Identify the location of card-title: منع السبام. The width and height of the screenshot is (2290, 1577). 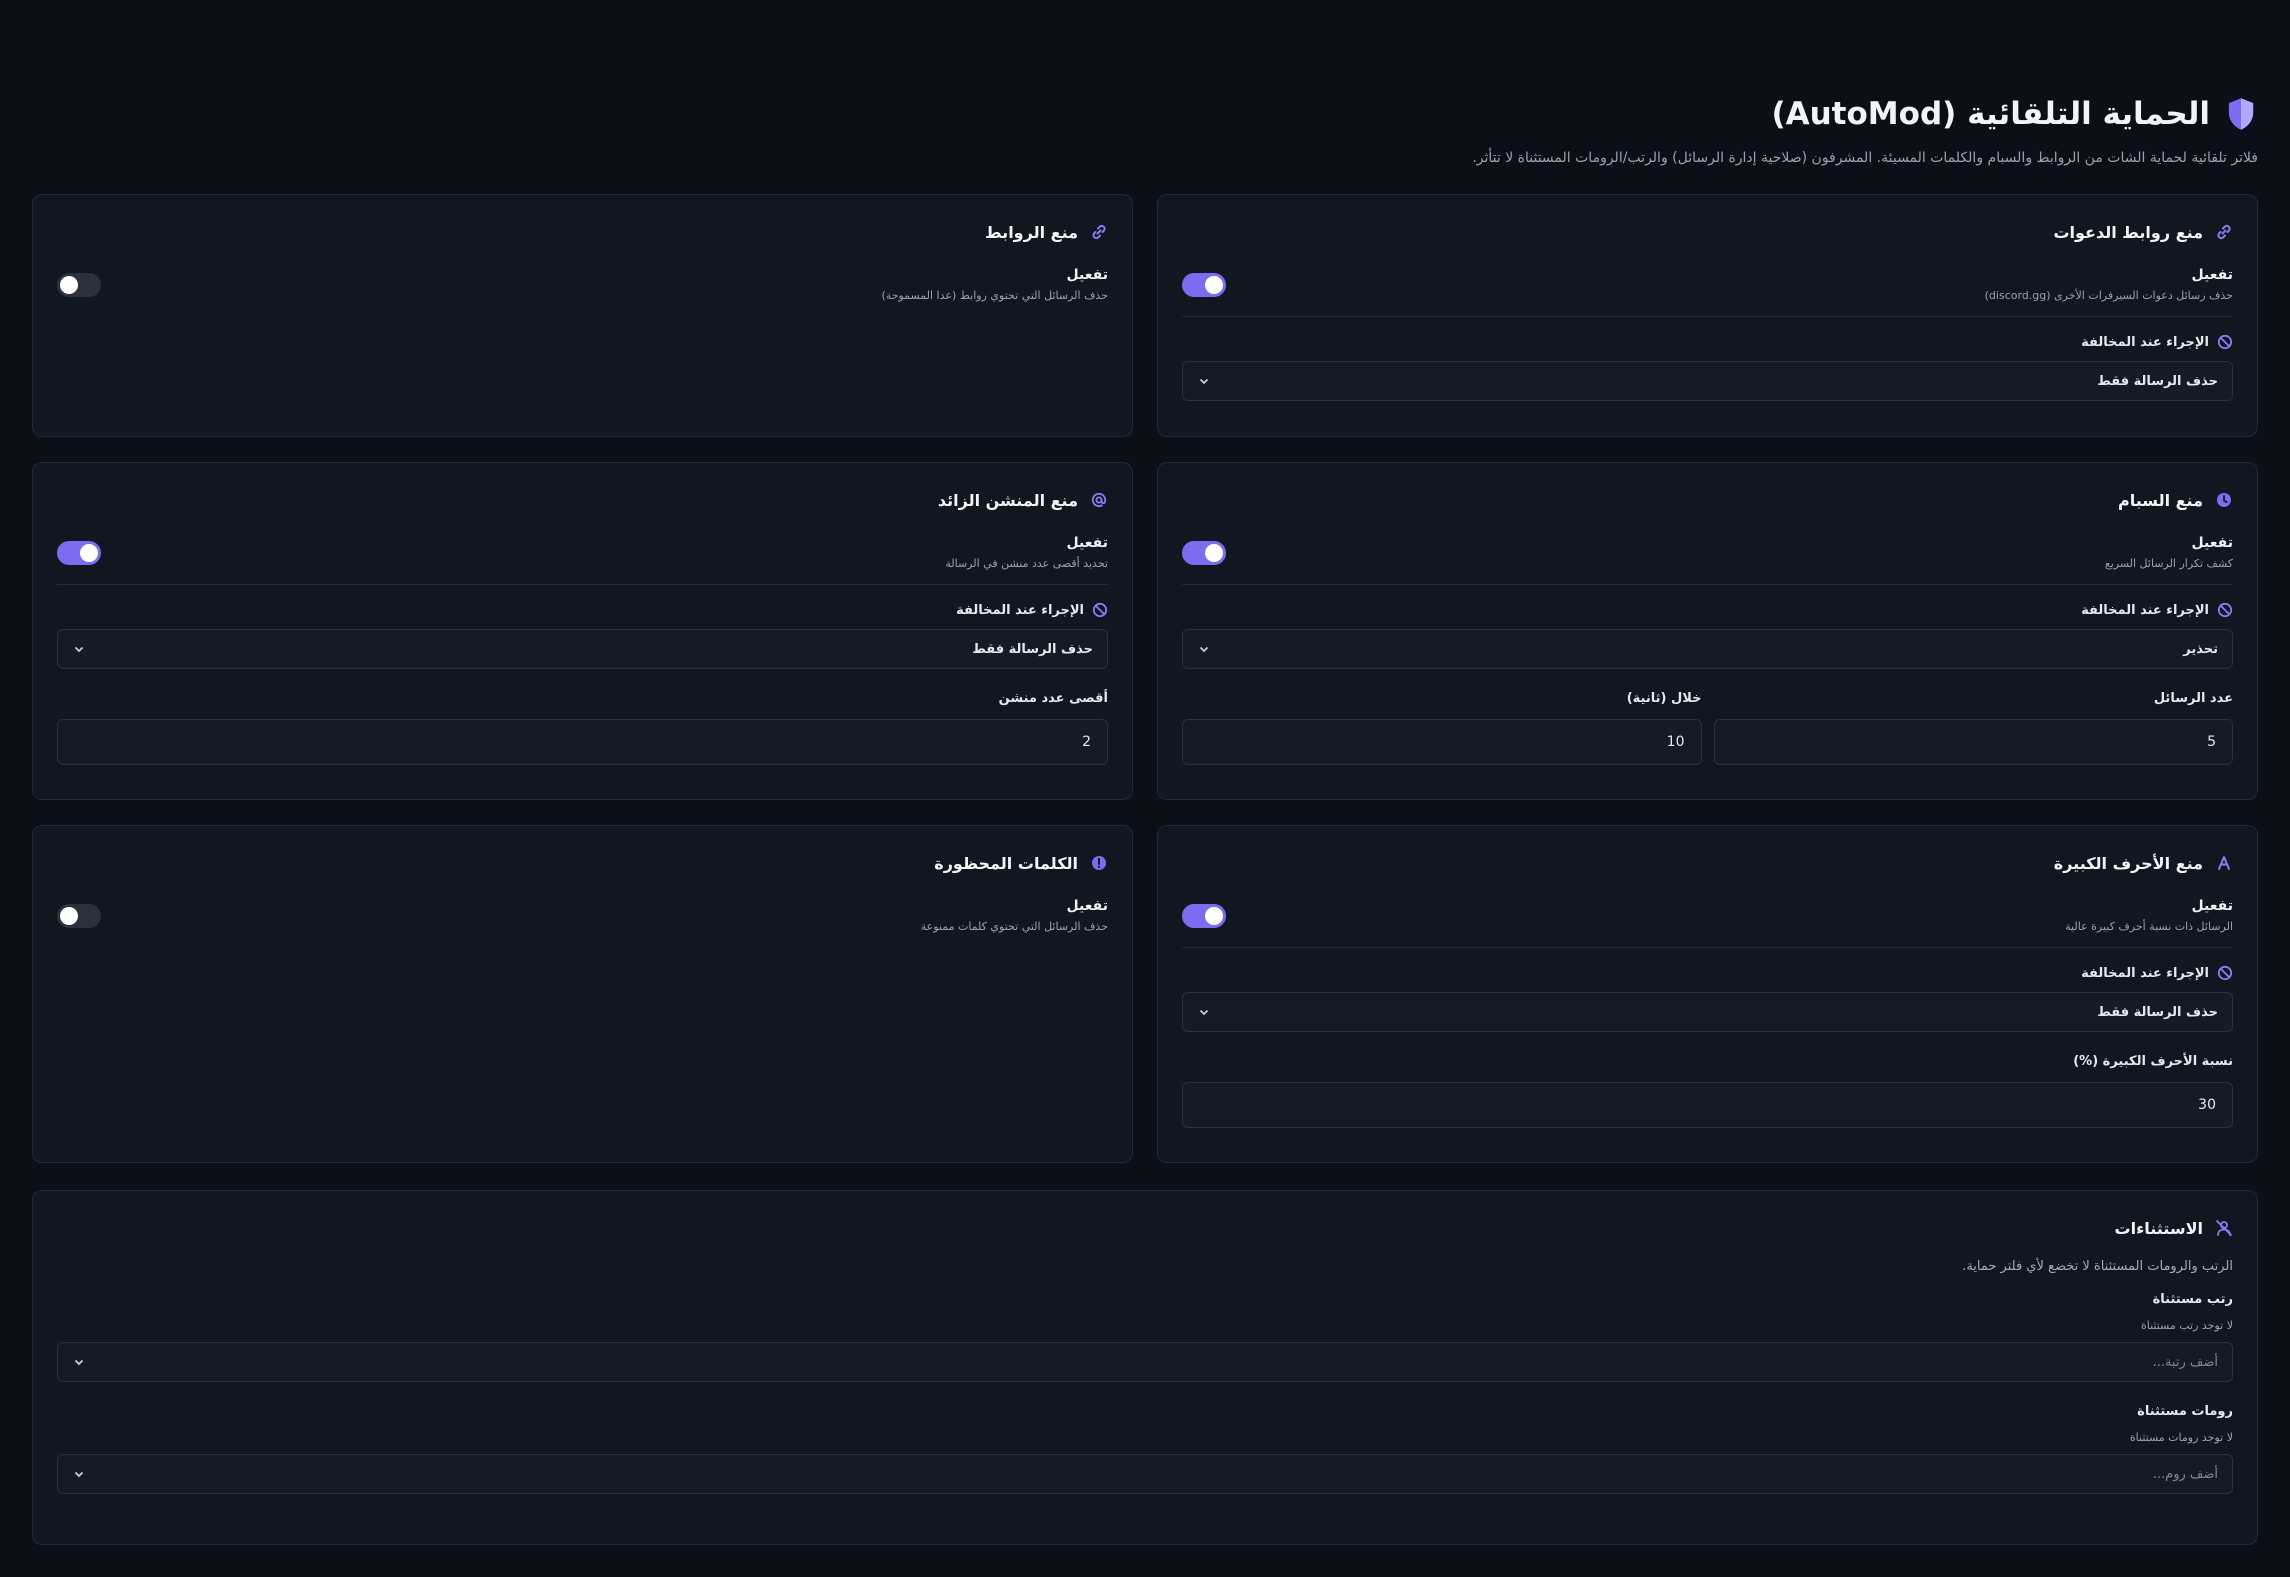
(2160, 500).